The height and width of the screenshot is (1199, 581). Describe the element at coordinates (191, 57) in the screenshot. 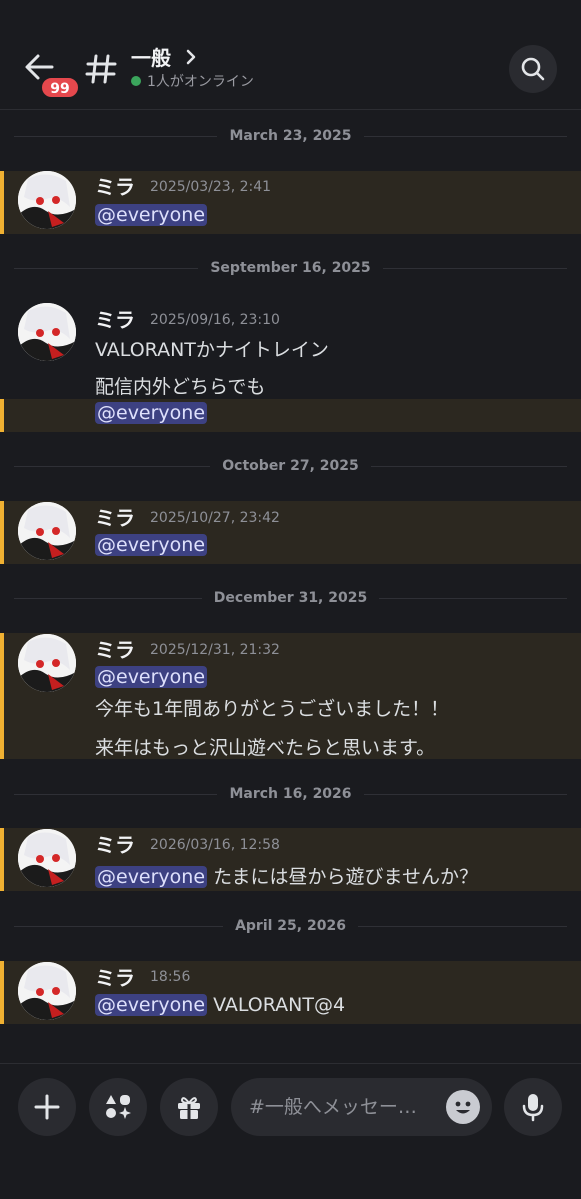

I see `chevron-right-icon` at that location.